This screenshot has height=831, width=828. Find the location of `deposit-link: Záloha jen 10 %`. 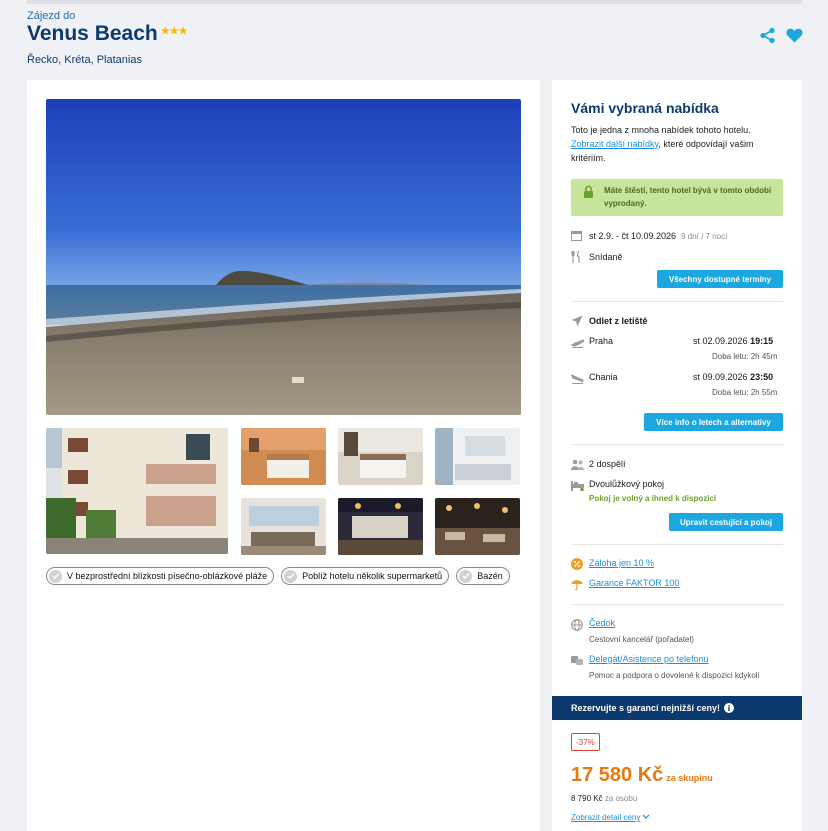

deposit-link: Záloha jen 10 % is located at coordinates (621, 563).